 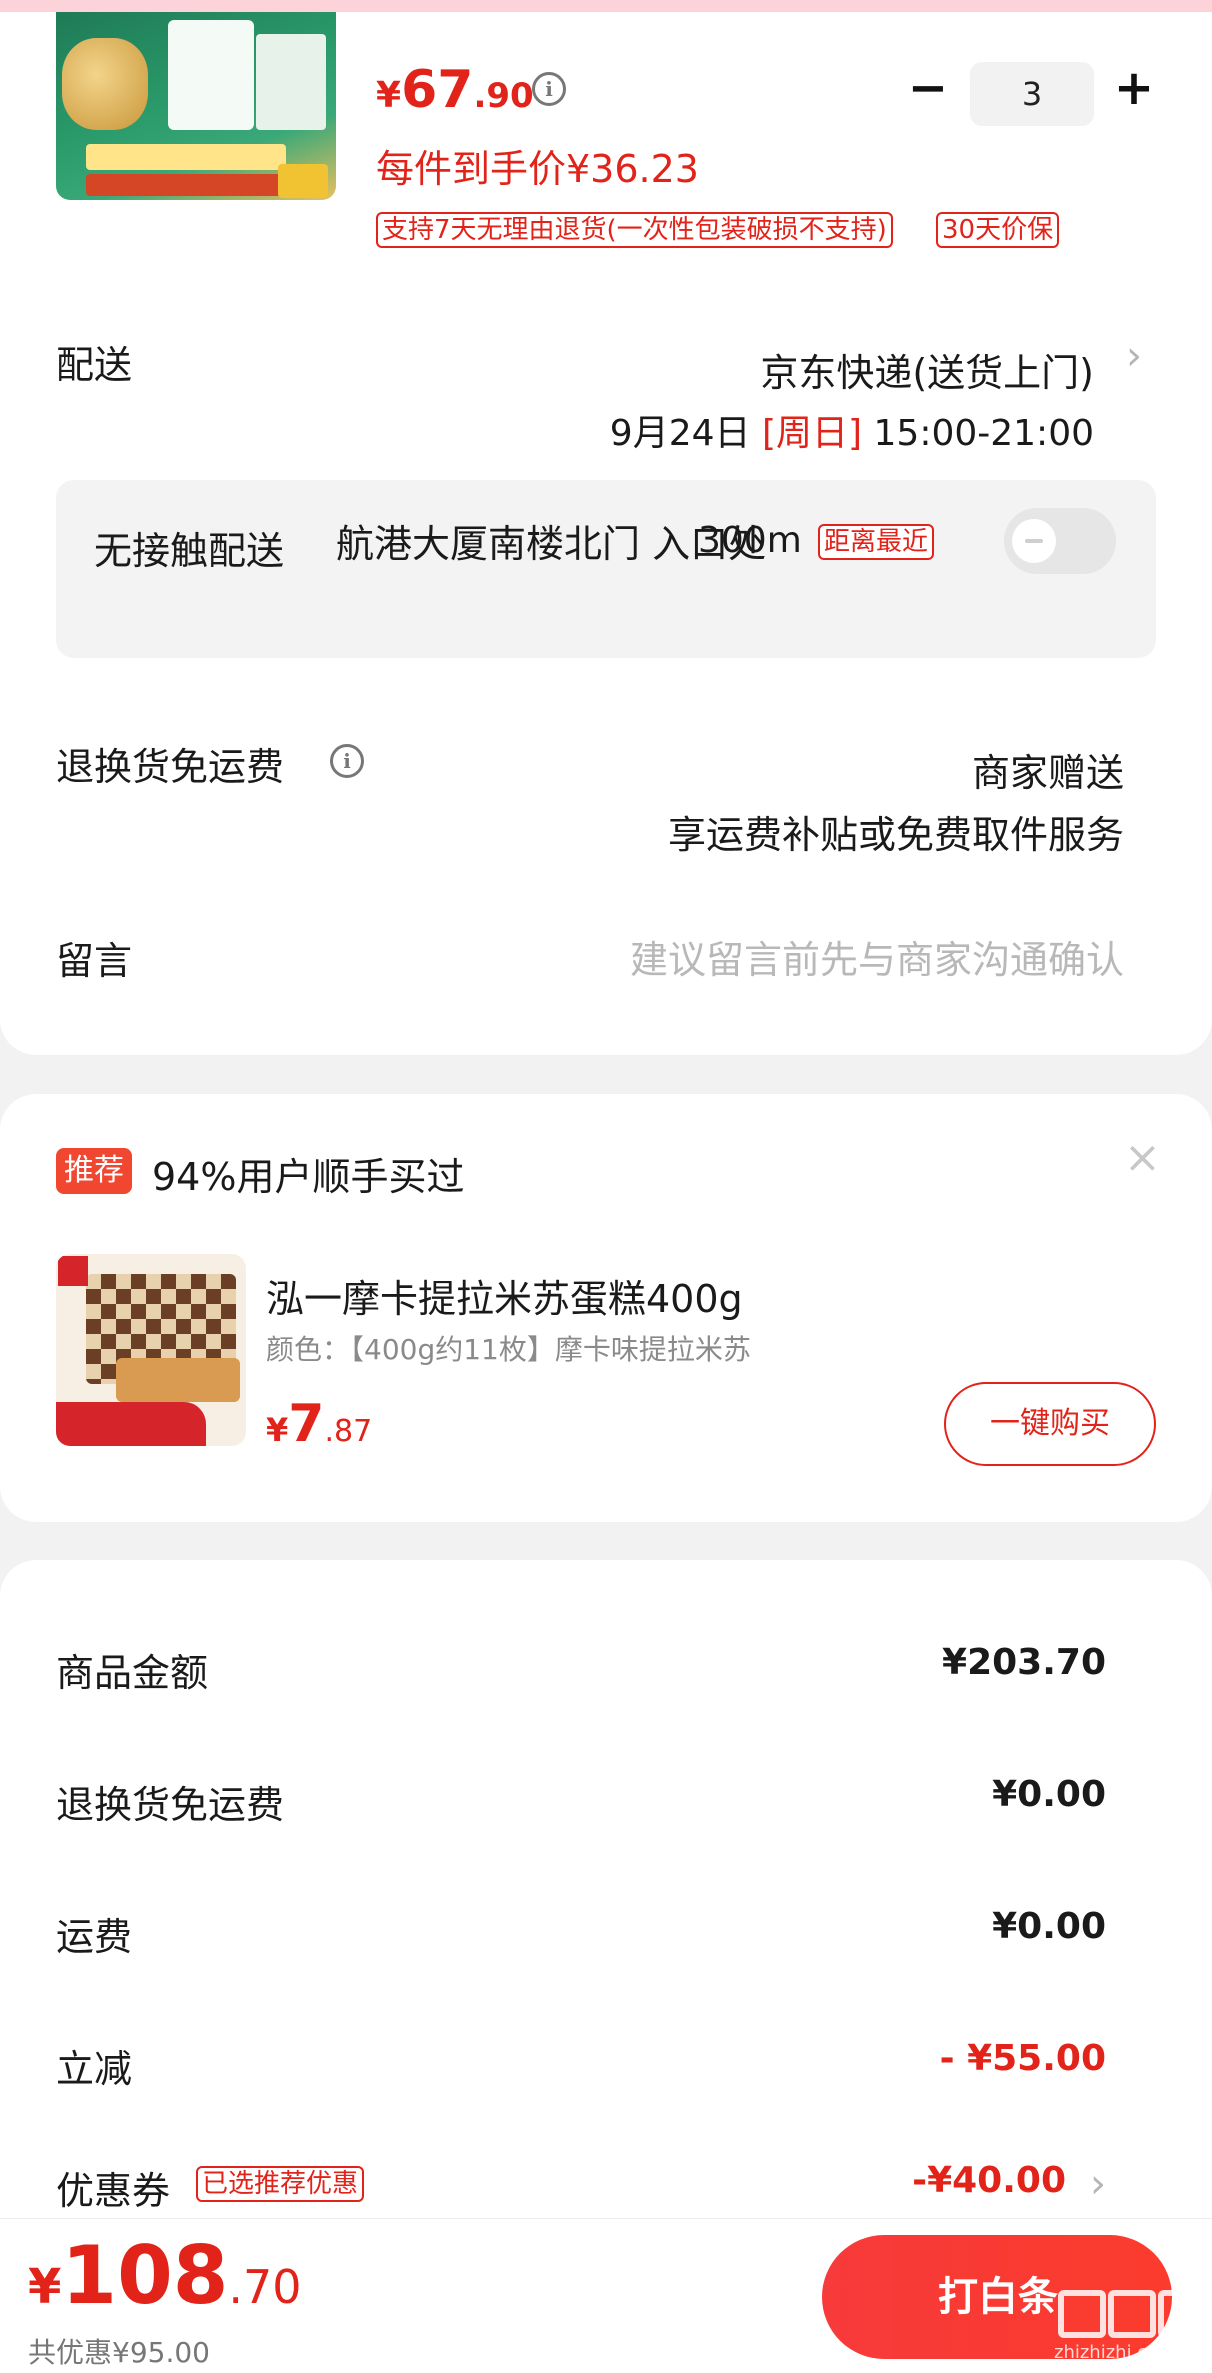 What do you see at coordinates (186, 185) in the screenshot?
I see `product-image-strip` at bounding box center [186, 185].